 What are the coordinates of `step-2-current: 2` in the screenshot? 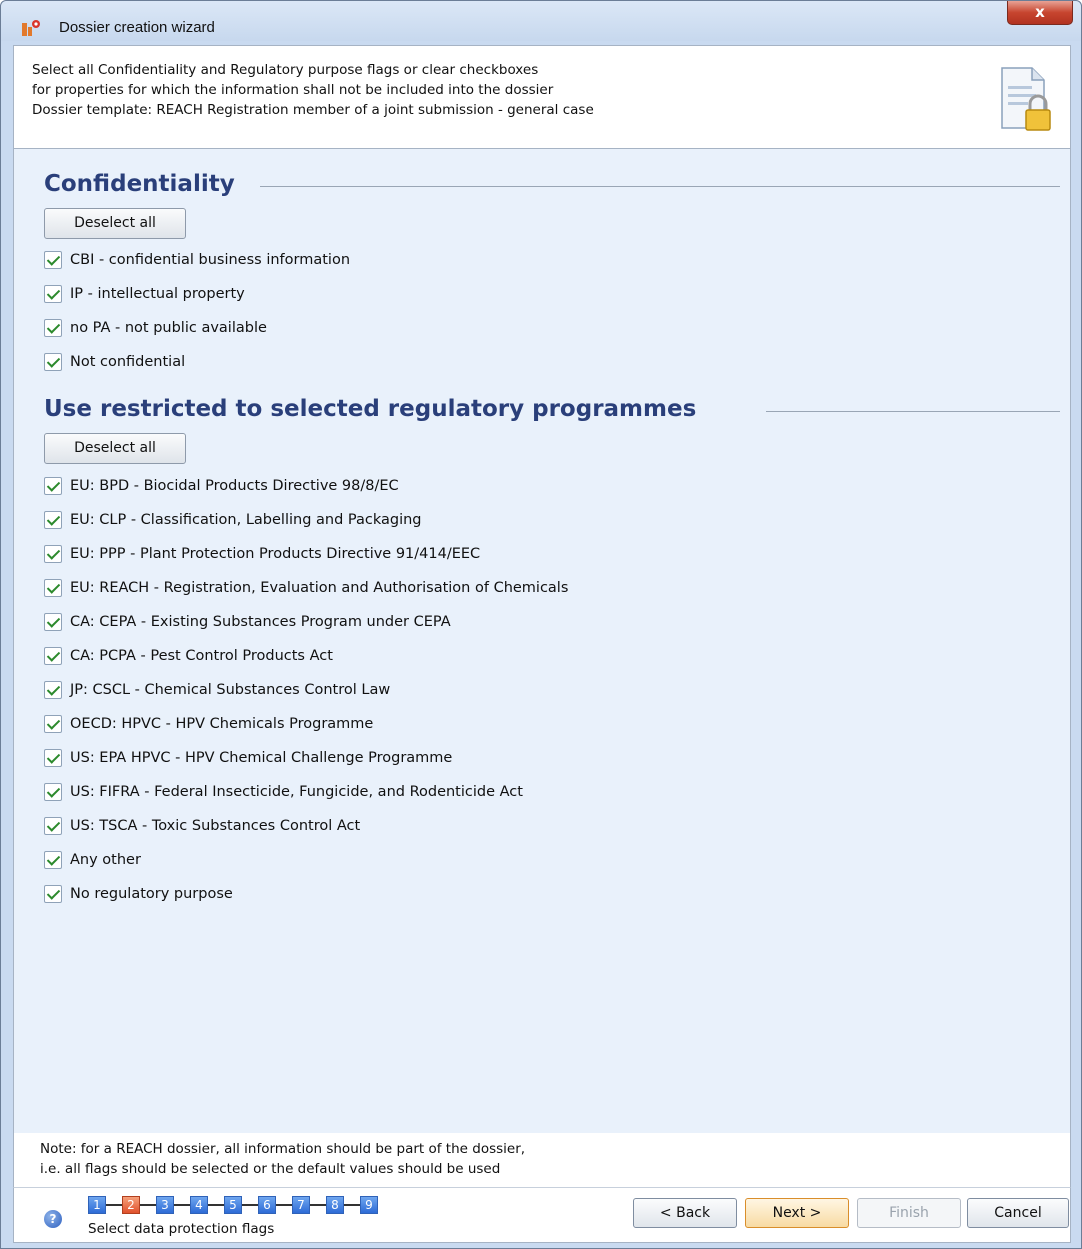 It's located at (131, 1205).